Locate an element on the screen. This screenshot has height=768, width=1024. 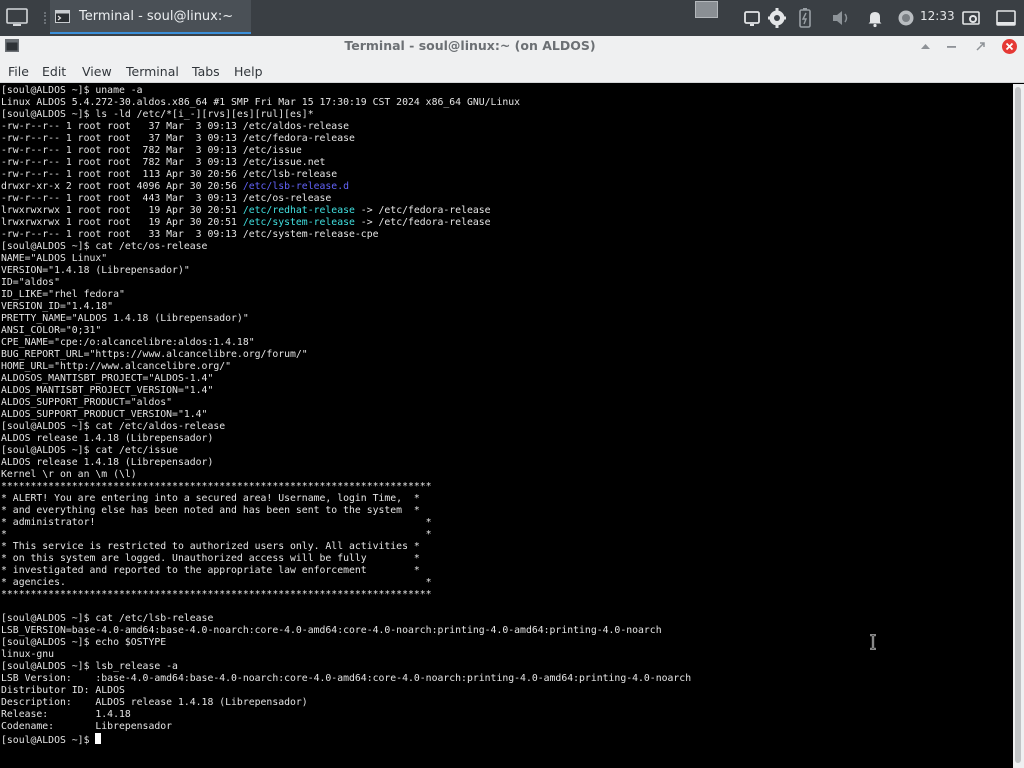
taskbar-task-label: Terminal - soul@linux:~ is located at coordinates (156, 16).